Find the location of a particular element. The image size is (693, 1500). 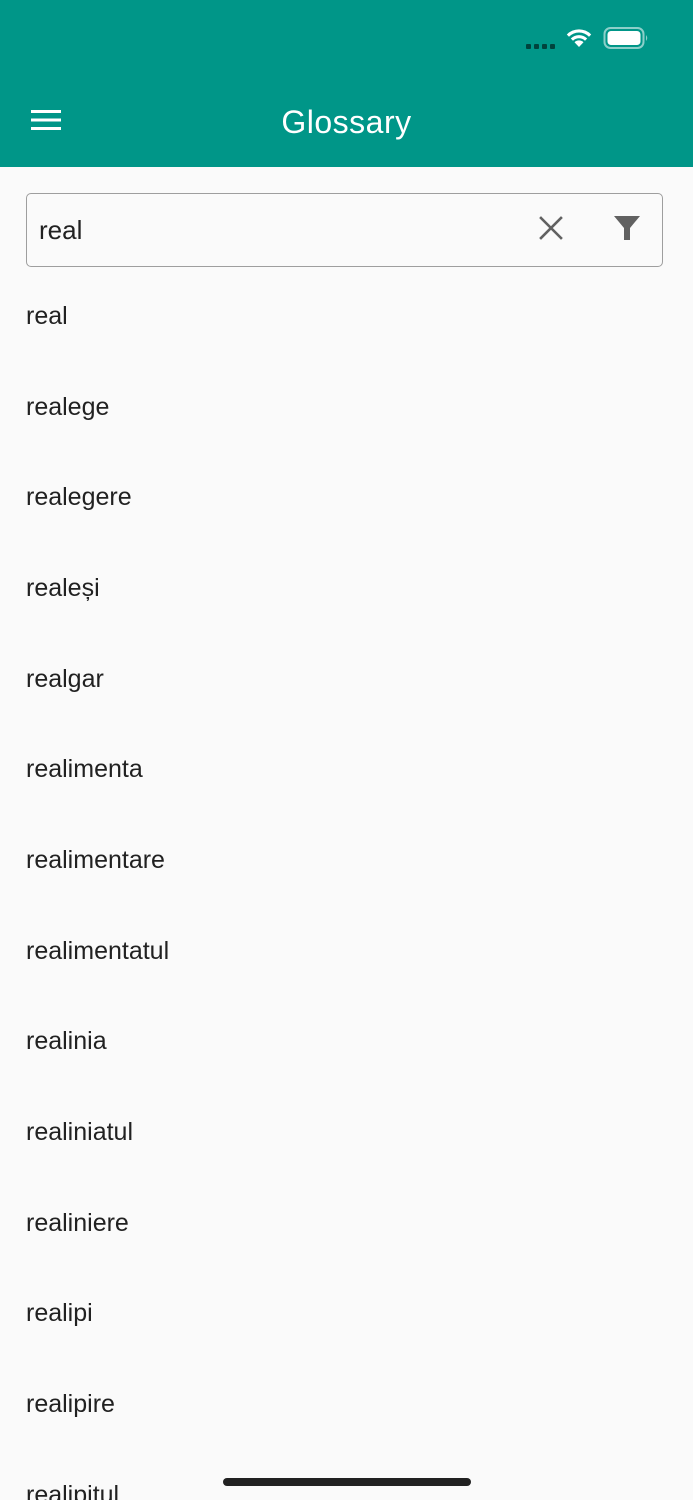

filter-button is located at coordinates (627, 230).